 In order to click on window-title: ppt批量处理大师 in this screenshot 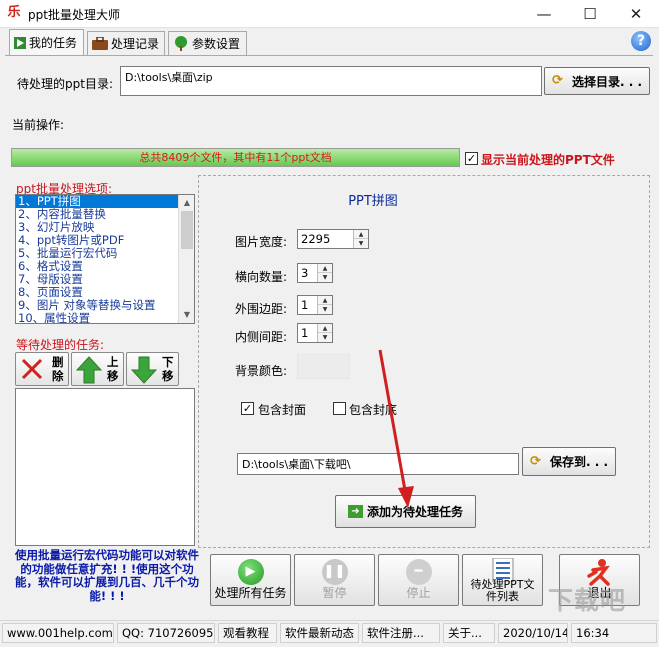, I will do `click(74, 15)`.